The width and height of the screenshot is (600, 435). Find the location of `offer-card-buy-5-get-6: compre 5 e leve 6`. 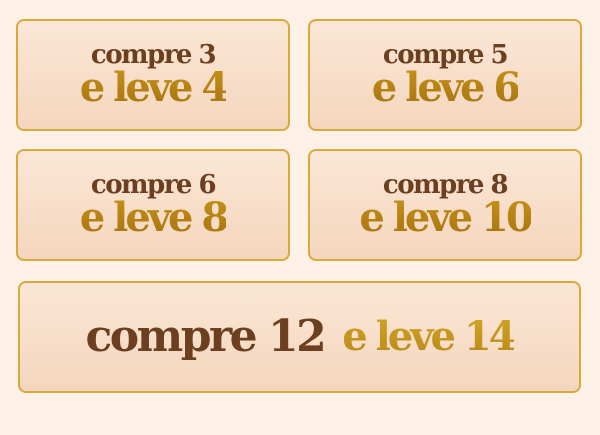

offer-card-buy-5-get-6: compre 5 e leve 6 is located at coordinates (445, 75).